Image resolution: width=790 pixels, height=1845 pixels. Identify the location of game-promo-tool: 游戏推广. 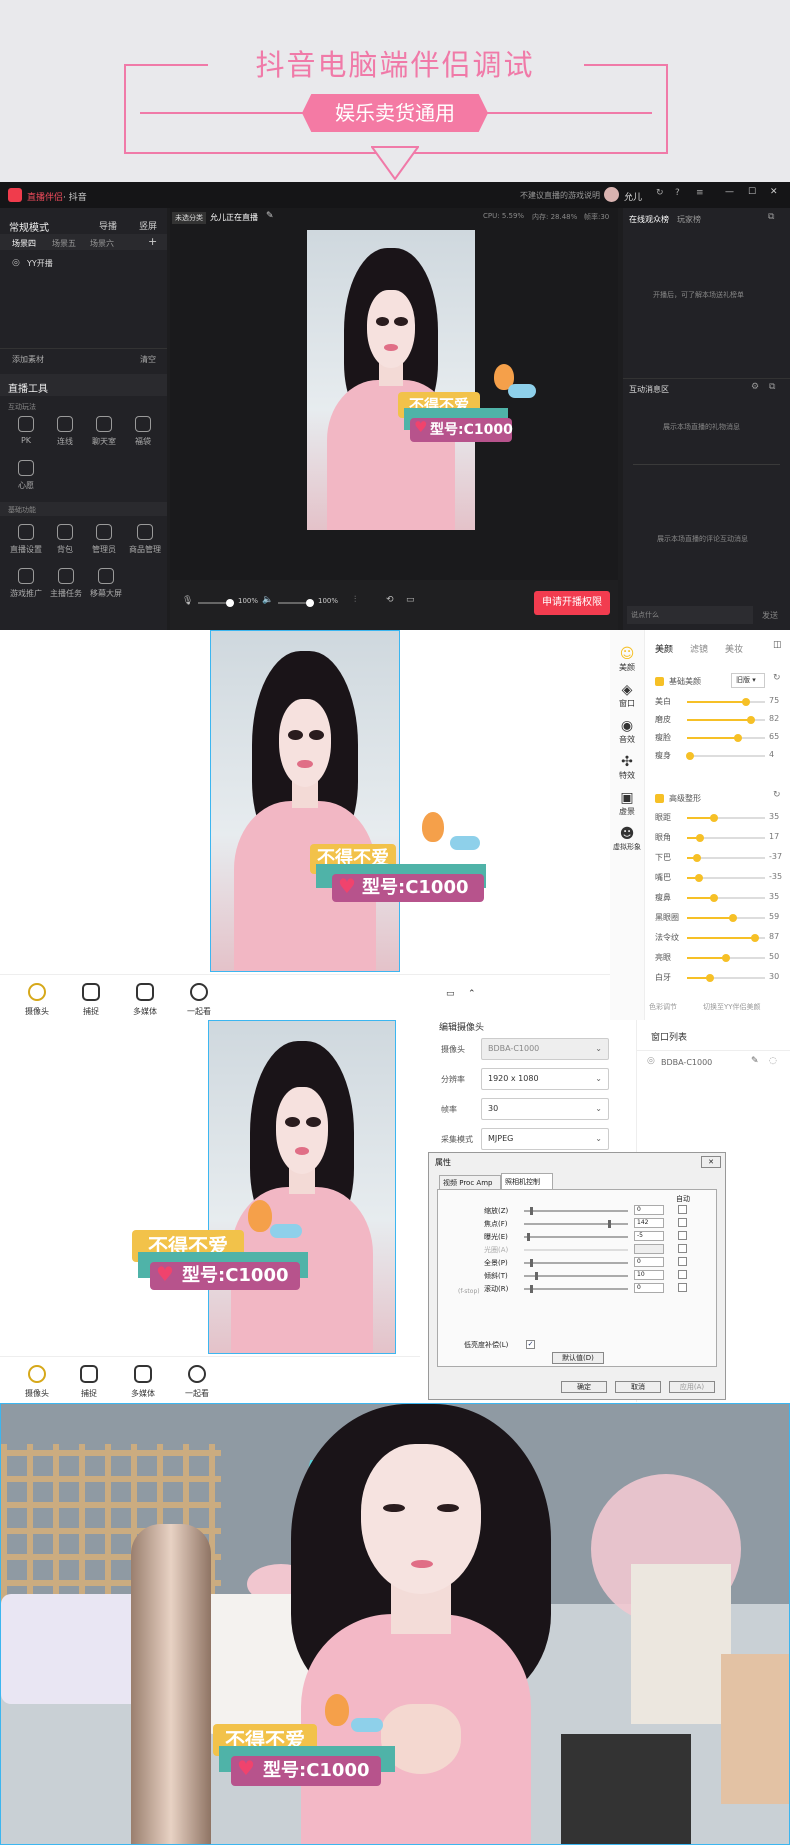
(26, 583).